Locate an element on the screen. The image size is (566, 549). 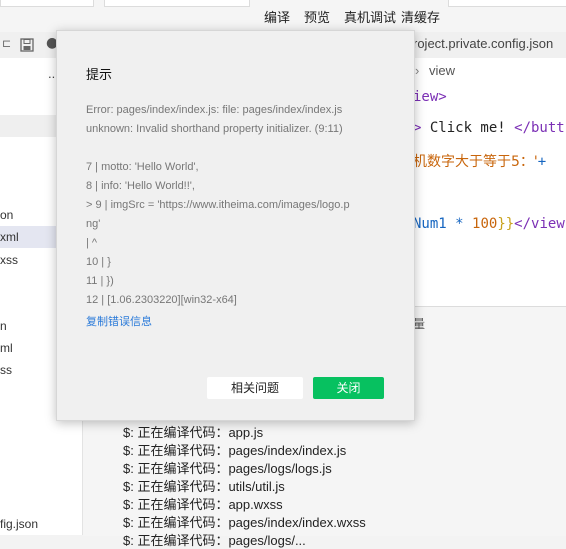
chevron-icon: ⊏ is located at coordinates (6, 43).